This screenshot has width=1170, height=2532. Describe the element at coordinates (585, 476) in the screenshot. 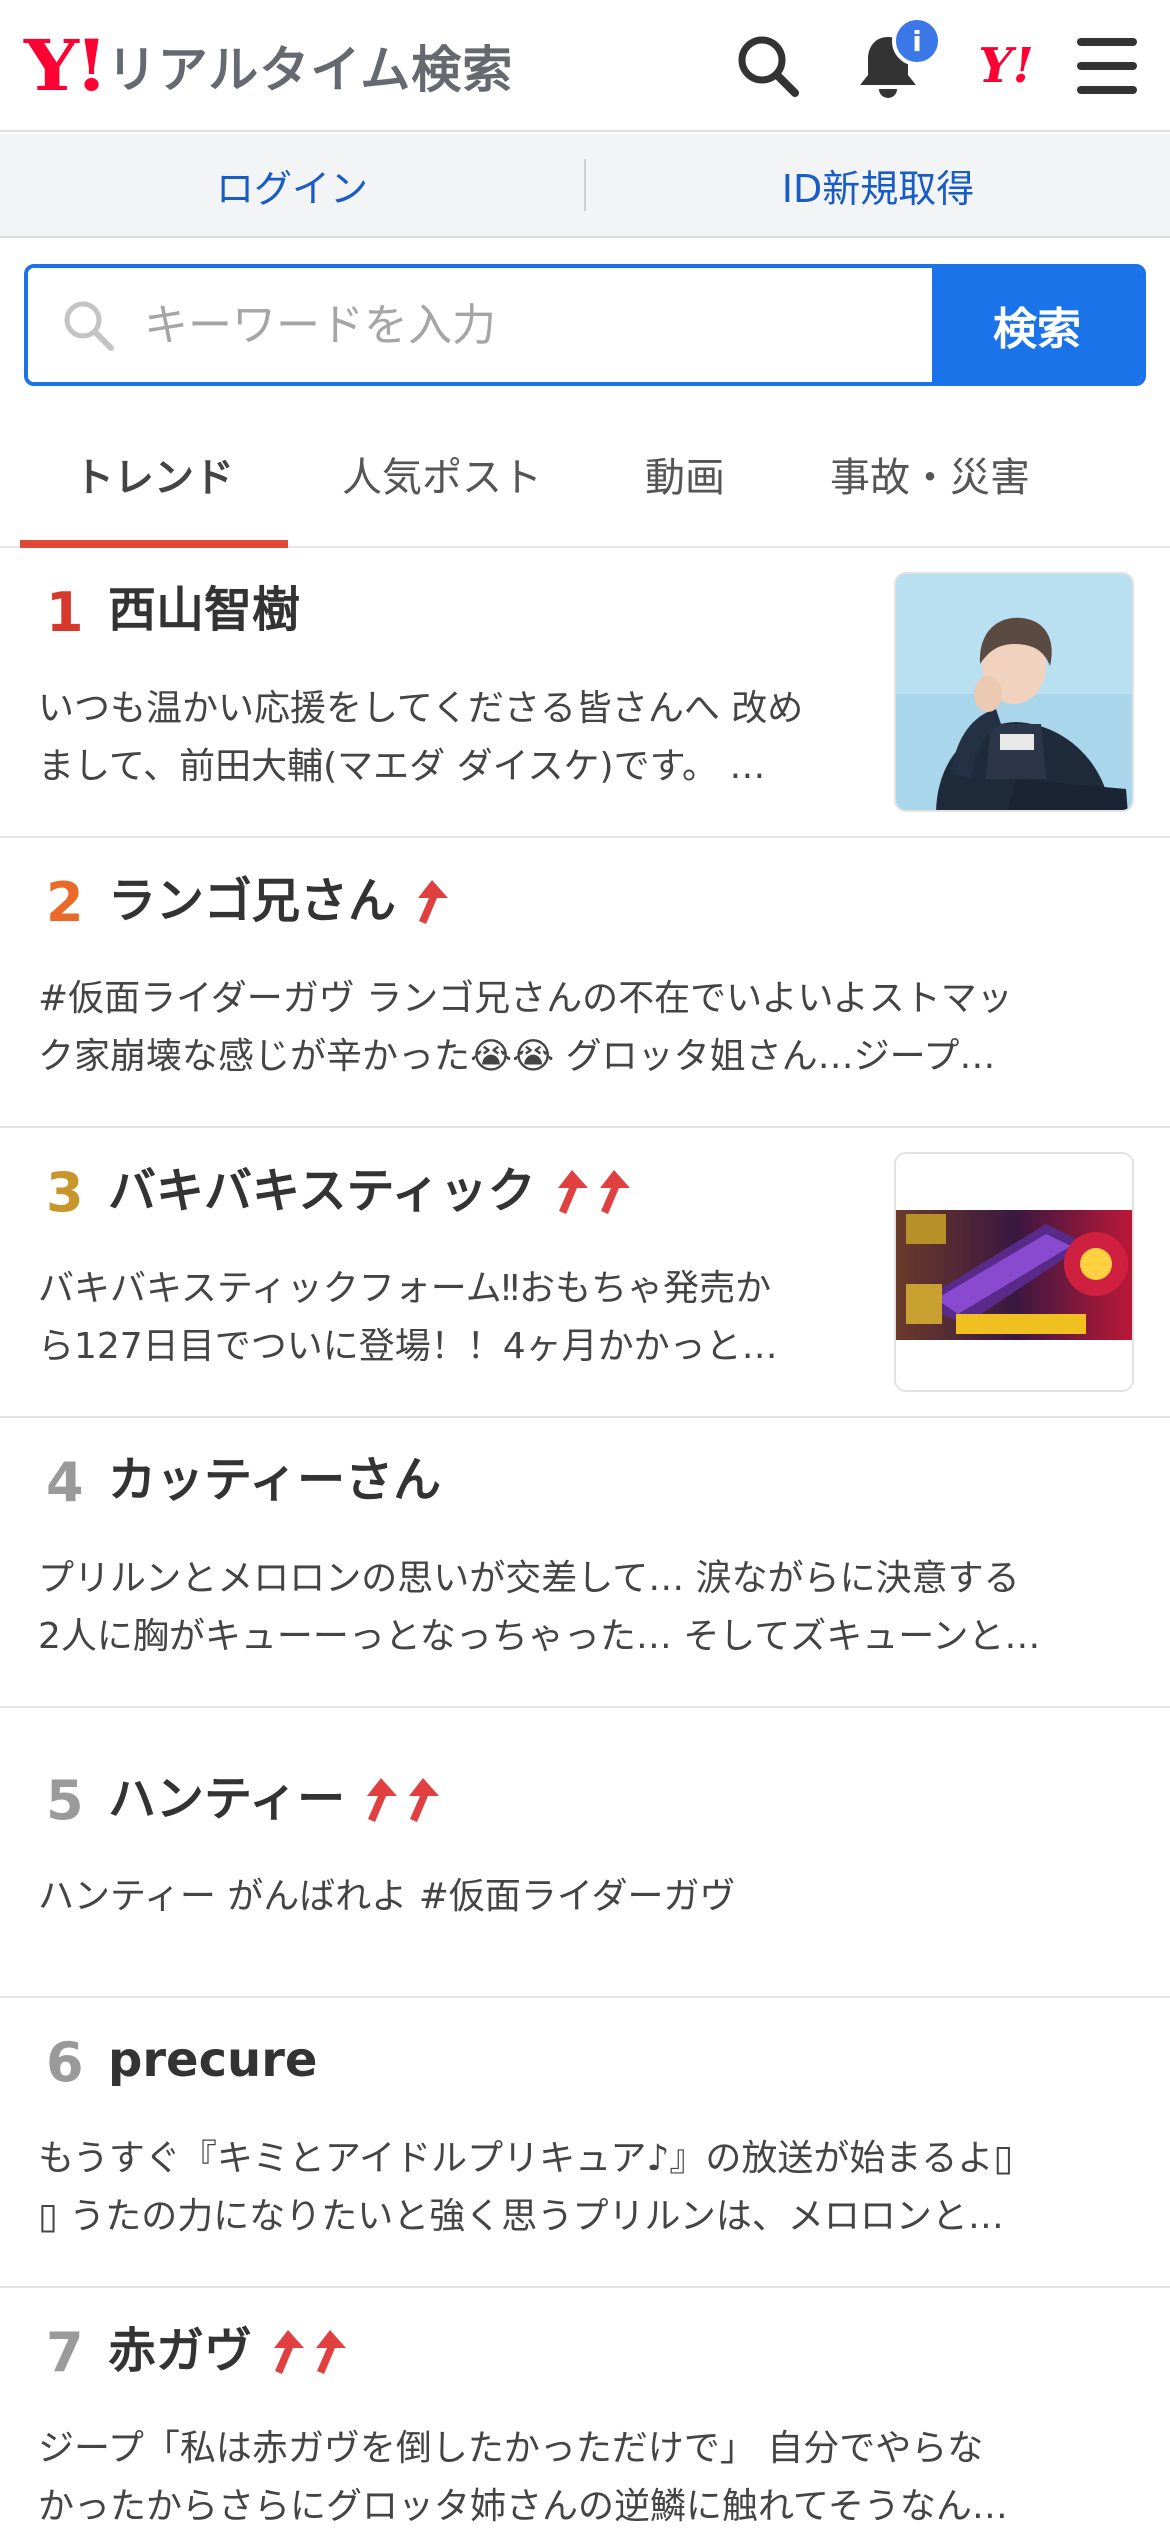

I see `category-tabs: トレンド 人気ポスト 動画 事故・災害` at that location.